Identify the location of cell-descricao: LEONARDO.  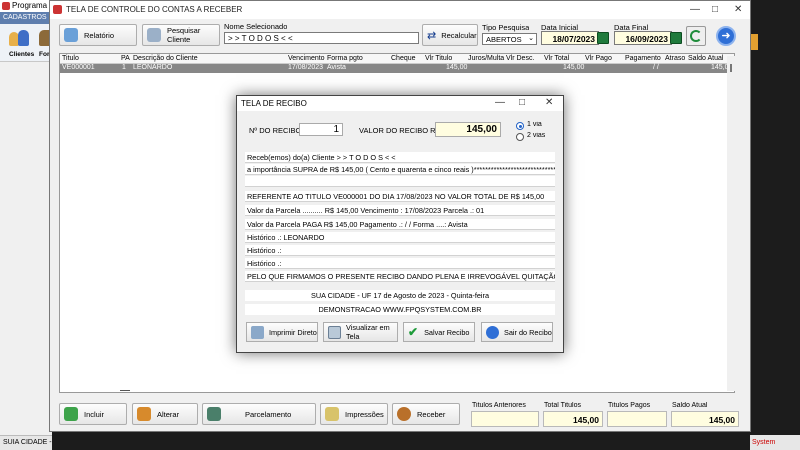
(153, 67).